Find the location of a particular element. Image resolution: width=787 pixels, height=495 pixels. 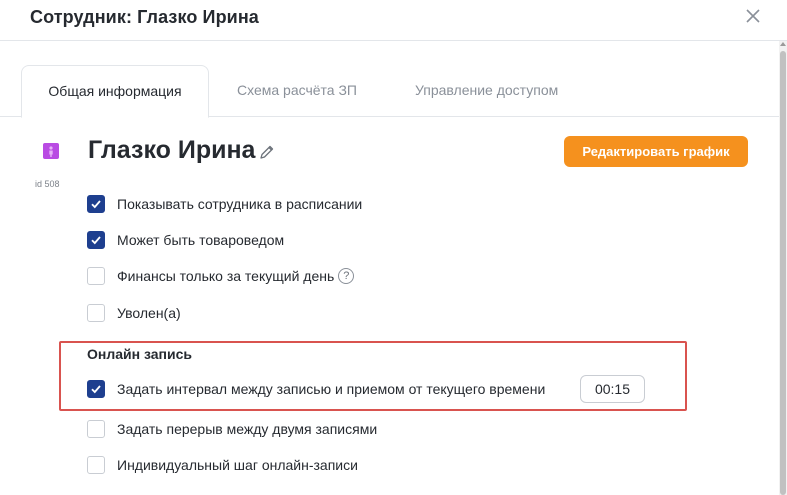

scrollbar is located at coordinates (783, 268).